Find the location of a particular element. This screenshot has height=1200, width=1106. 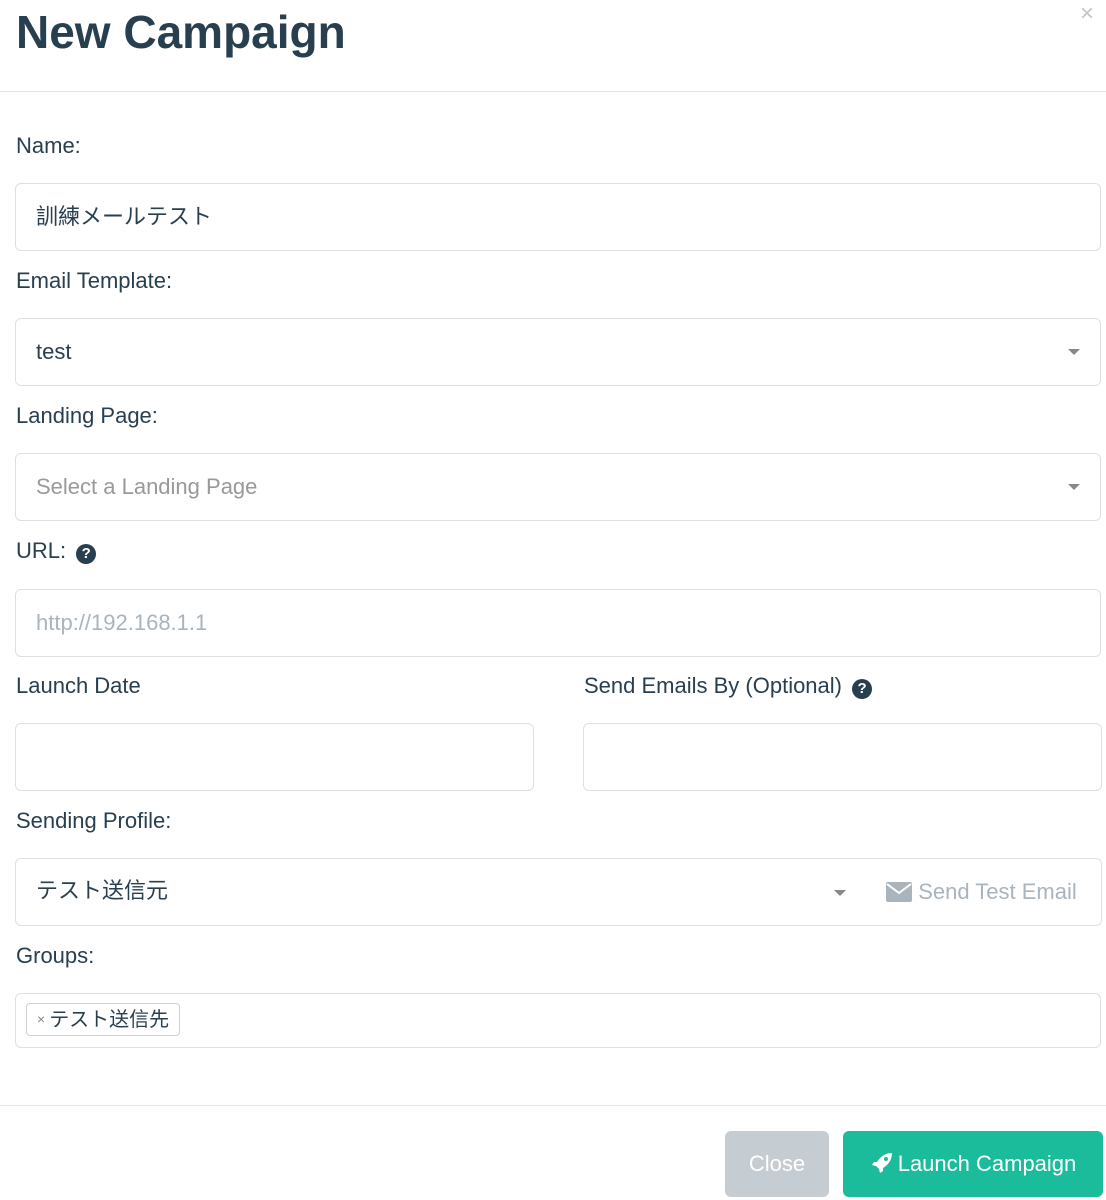

send-by-input is located at coordinates (842, 757).